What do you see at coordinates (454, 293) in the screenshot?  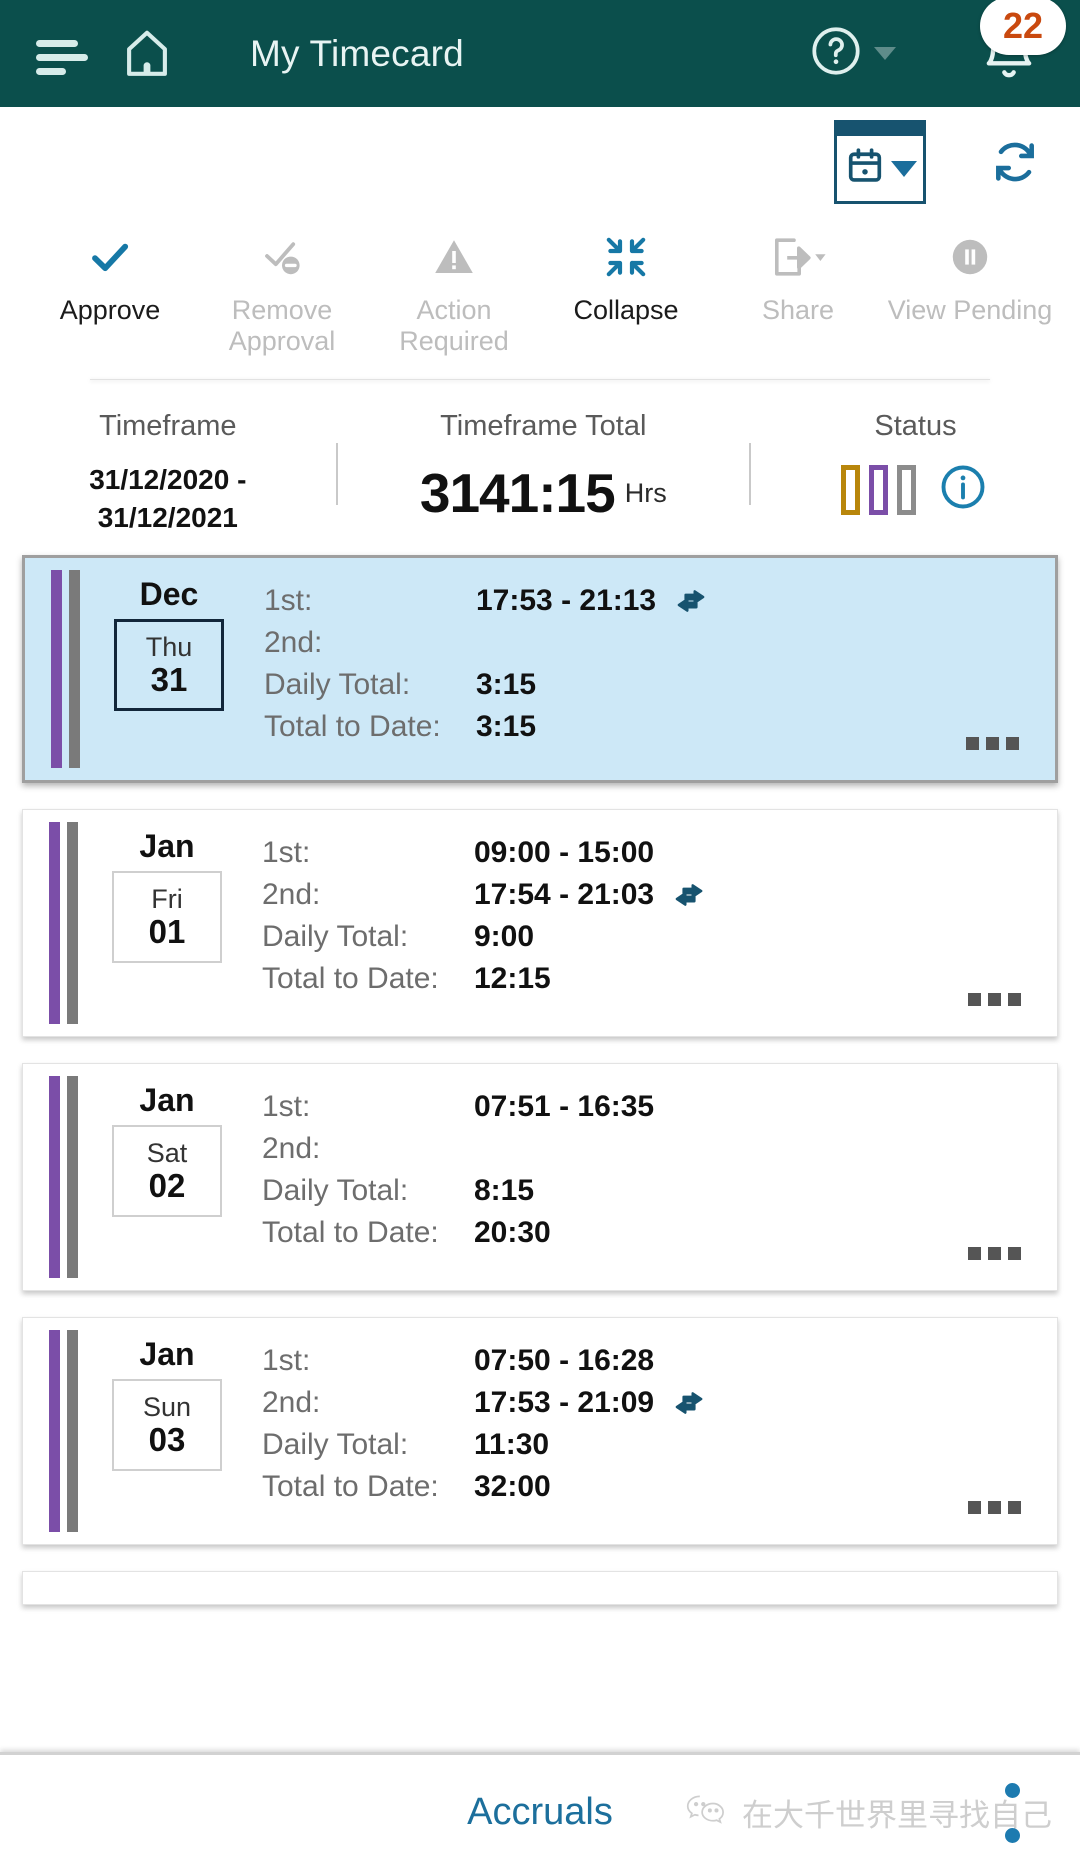 I see `action-required-button: Action Required` at bounding box center [454, 293].